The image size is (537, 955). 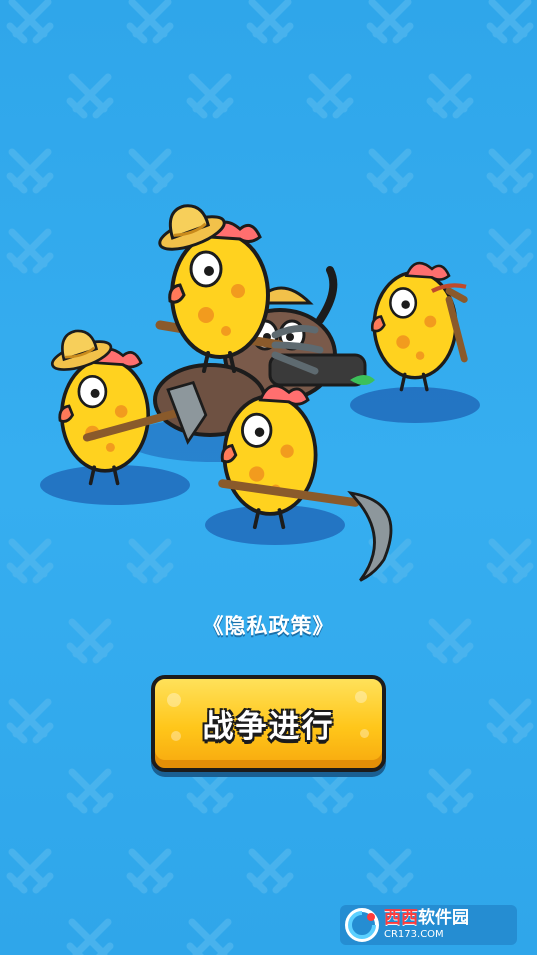 What do you see at coordinates (443, 918) in the screenshot?
I see `watermark-name-white: 软件园` at bounding box center [443, 918].